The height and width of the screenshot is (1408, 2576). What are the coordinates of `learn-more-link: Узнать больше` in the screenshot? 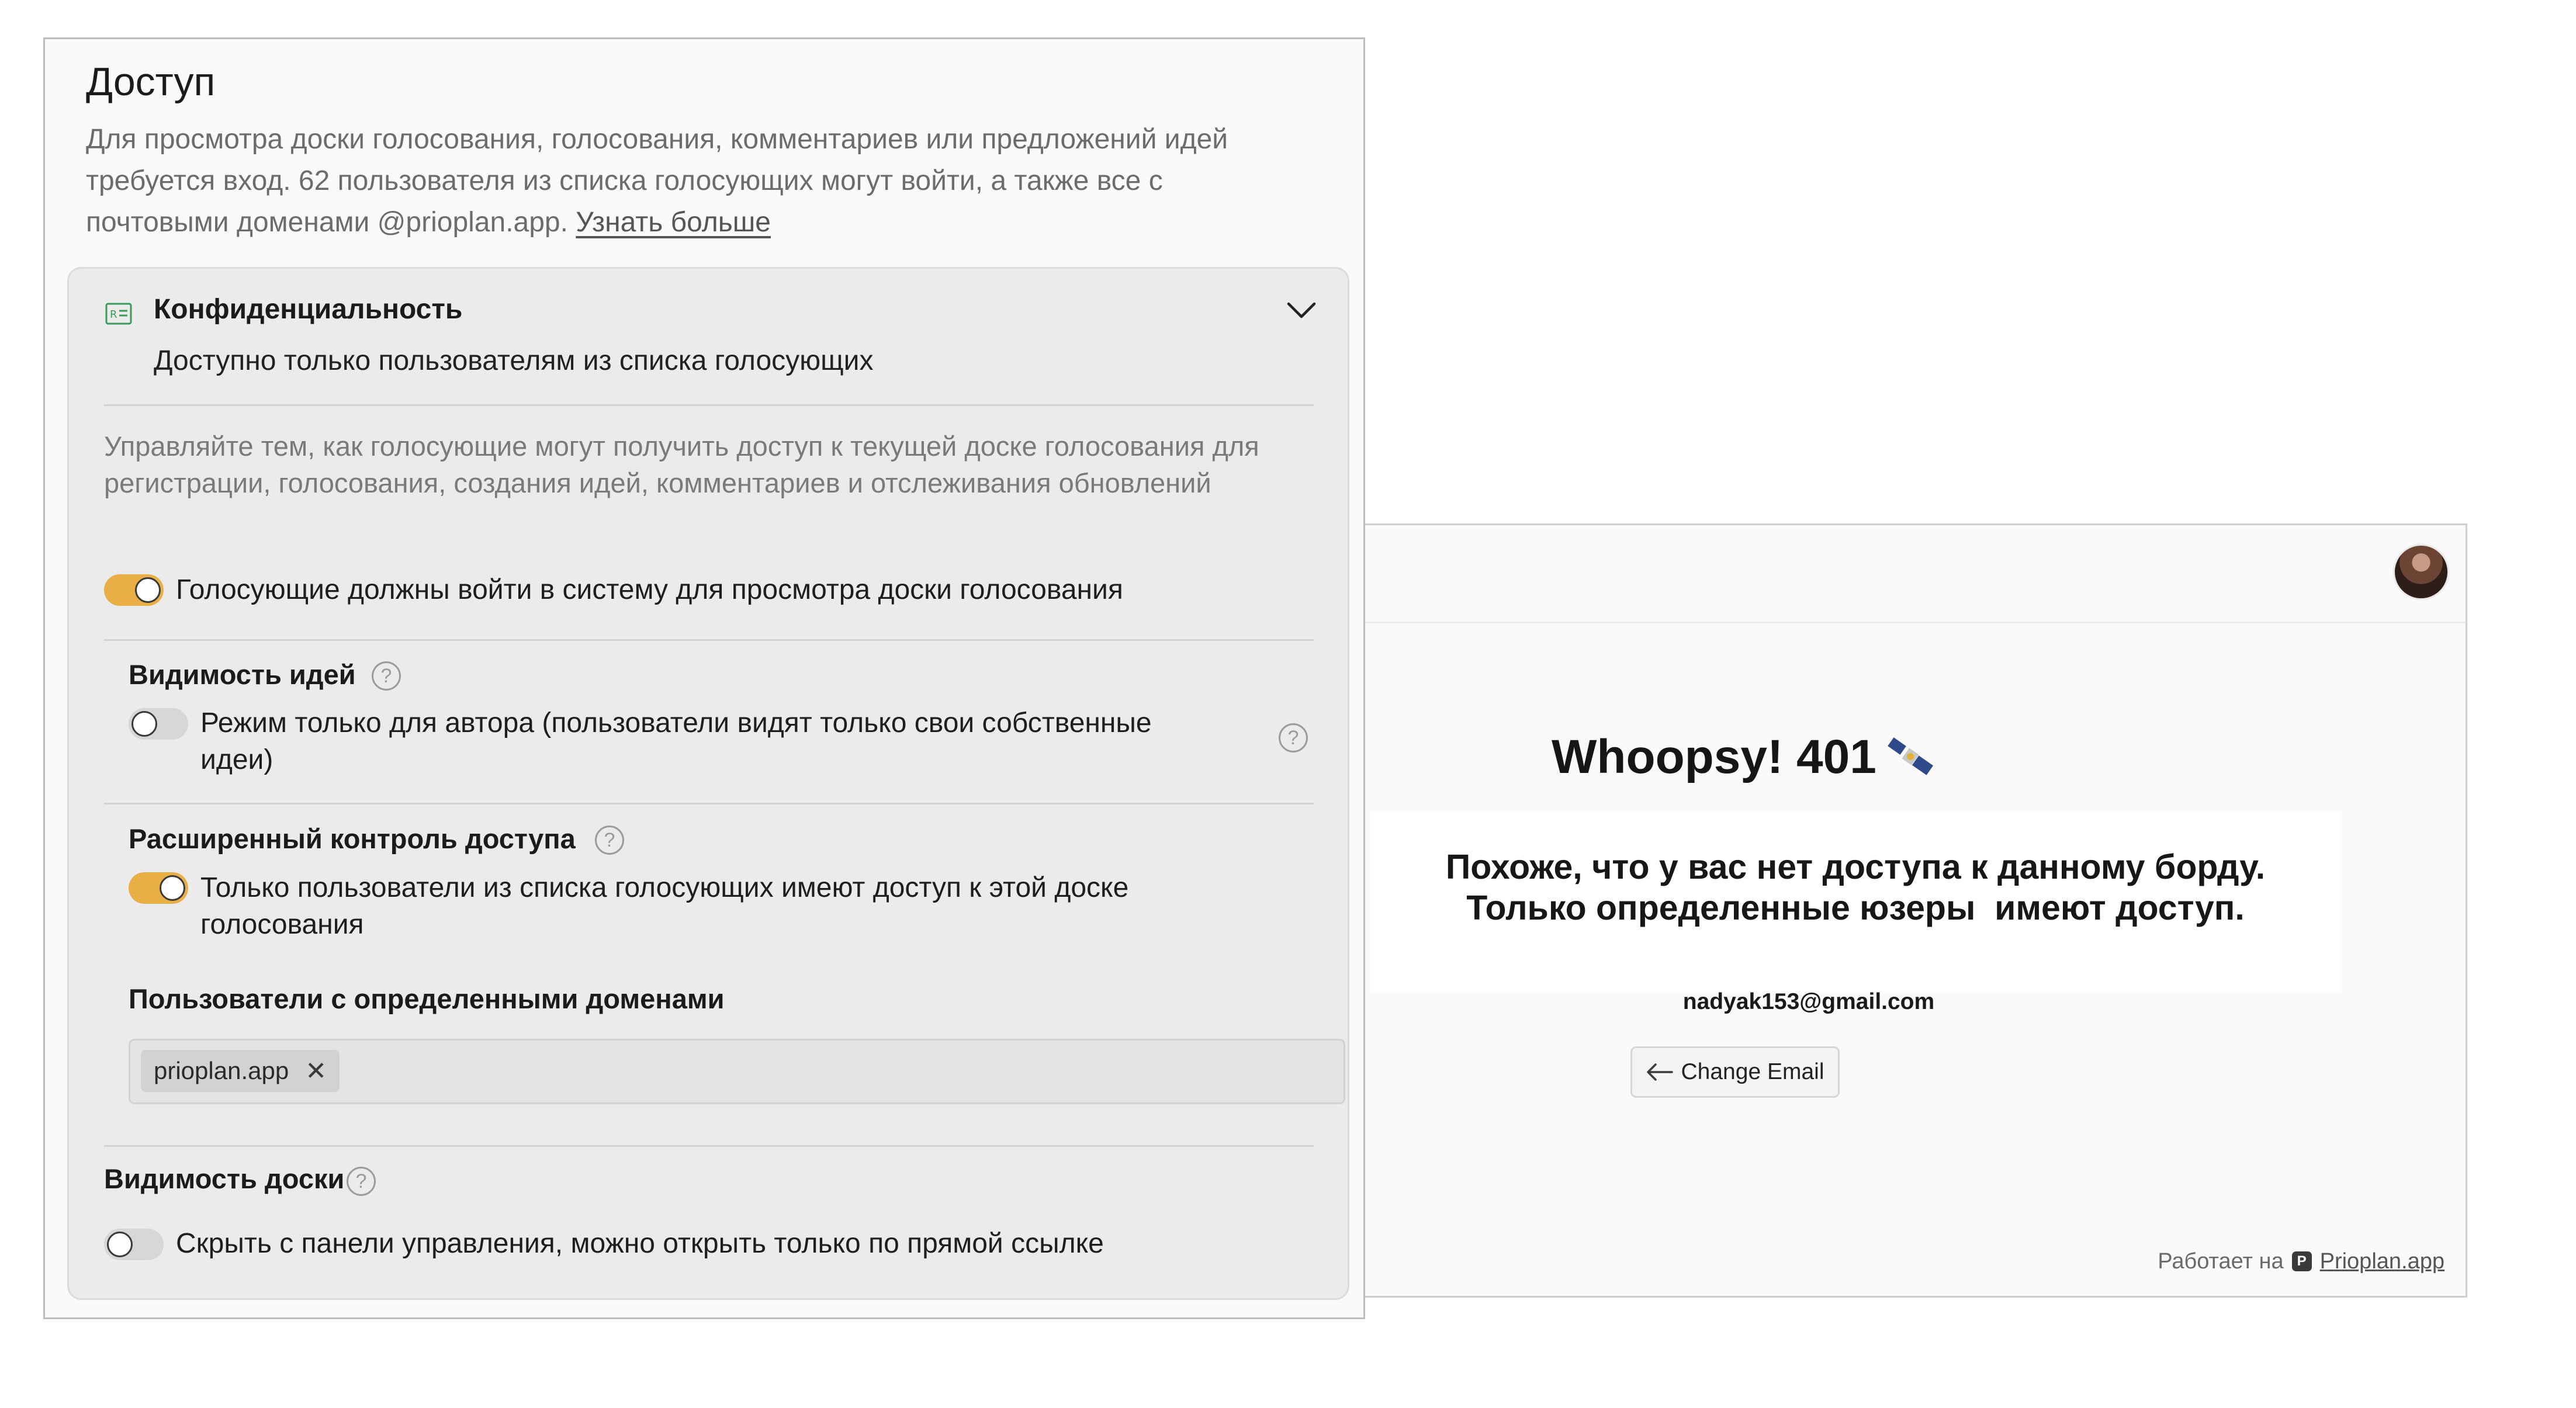 It's located at (674, 222).